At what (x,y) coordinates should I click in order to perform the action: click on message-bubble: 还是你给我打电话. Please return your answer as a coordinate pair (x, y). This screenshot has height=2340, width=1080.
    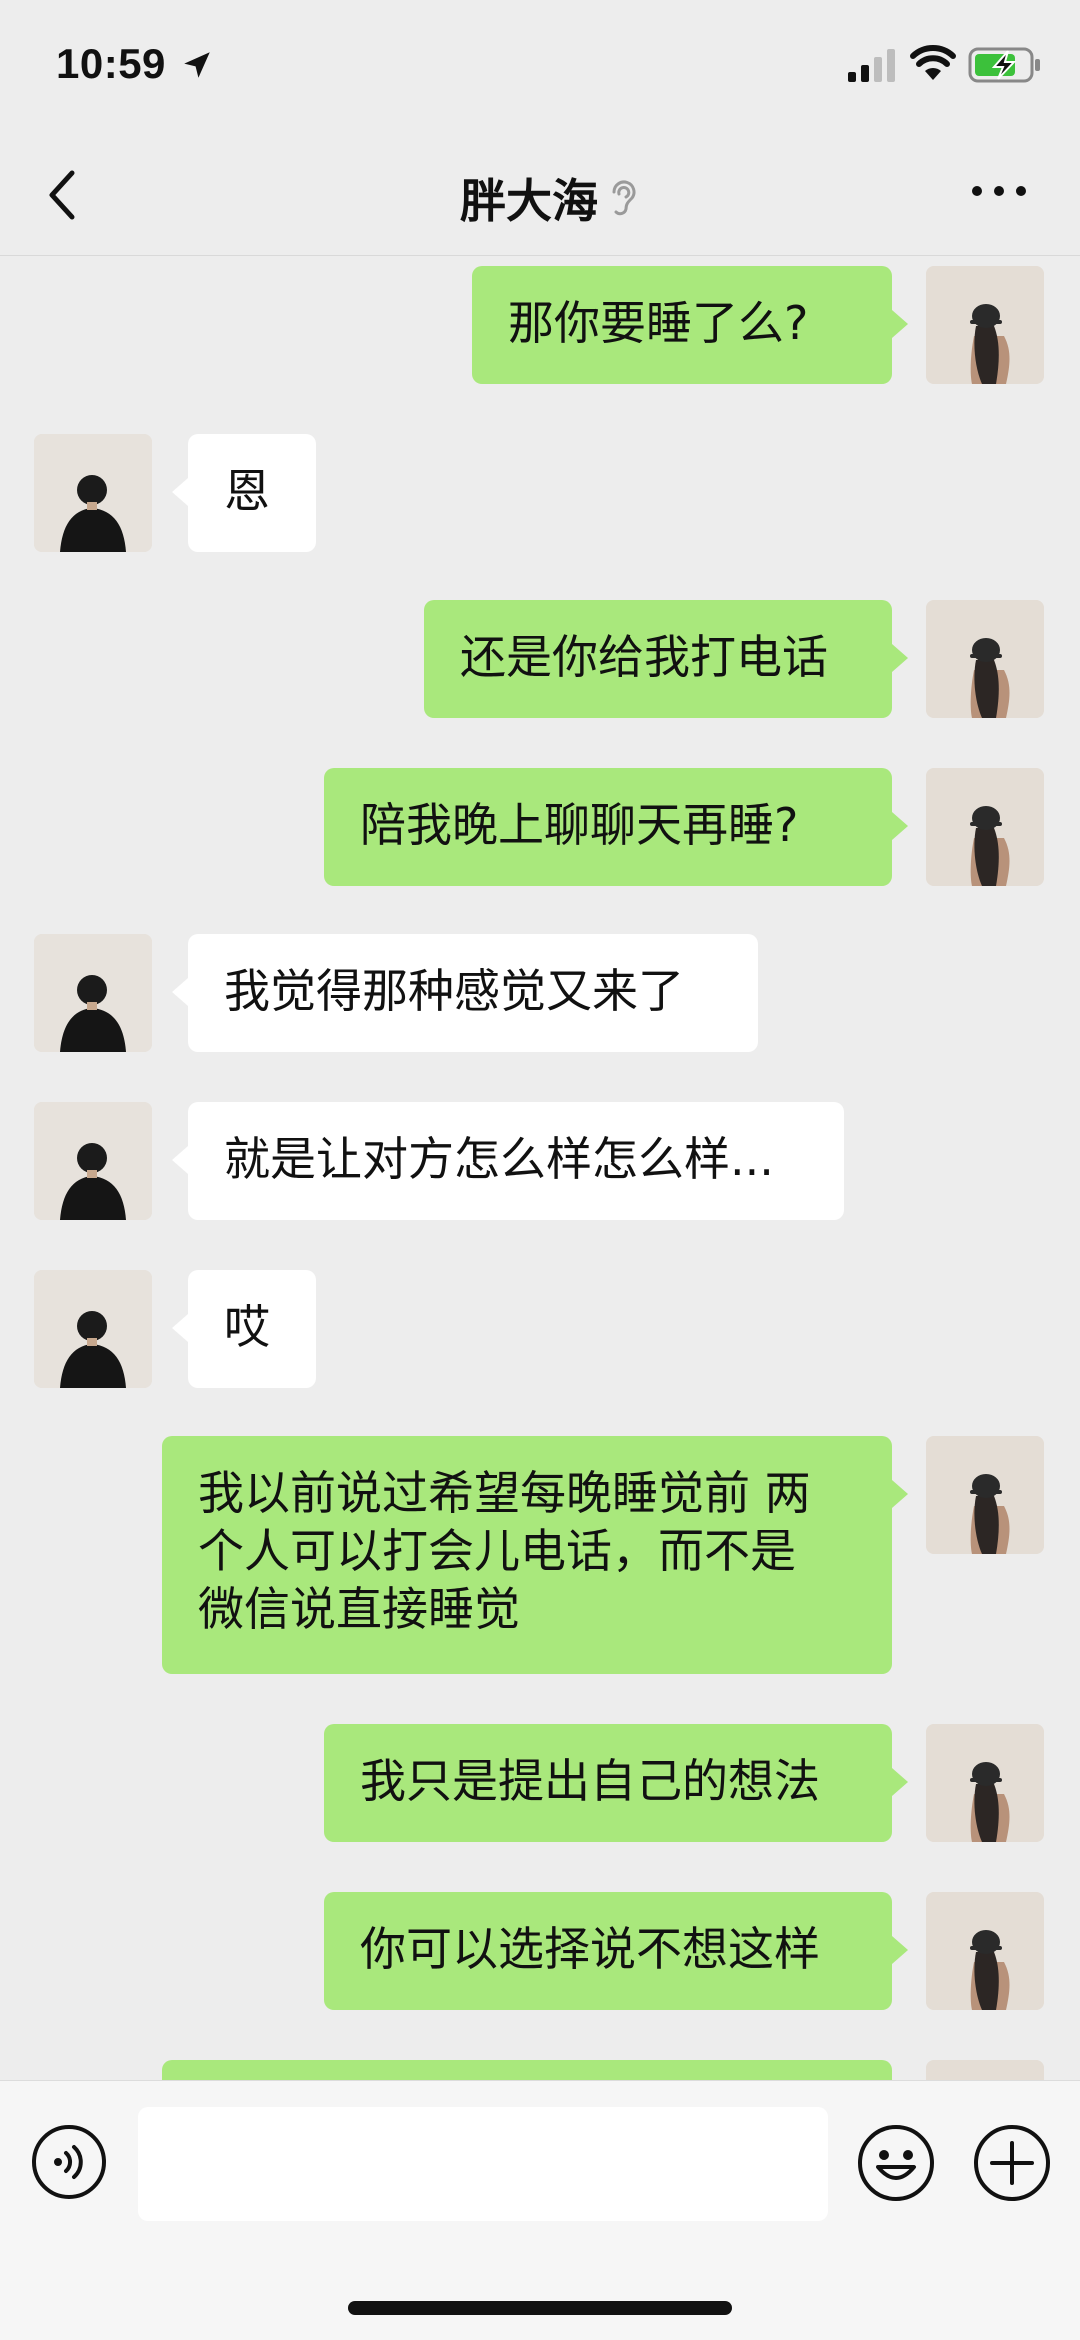
    Looking at the image, I should click on (658, 659).